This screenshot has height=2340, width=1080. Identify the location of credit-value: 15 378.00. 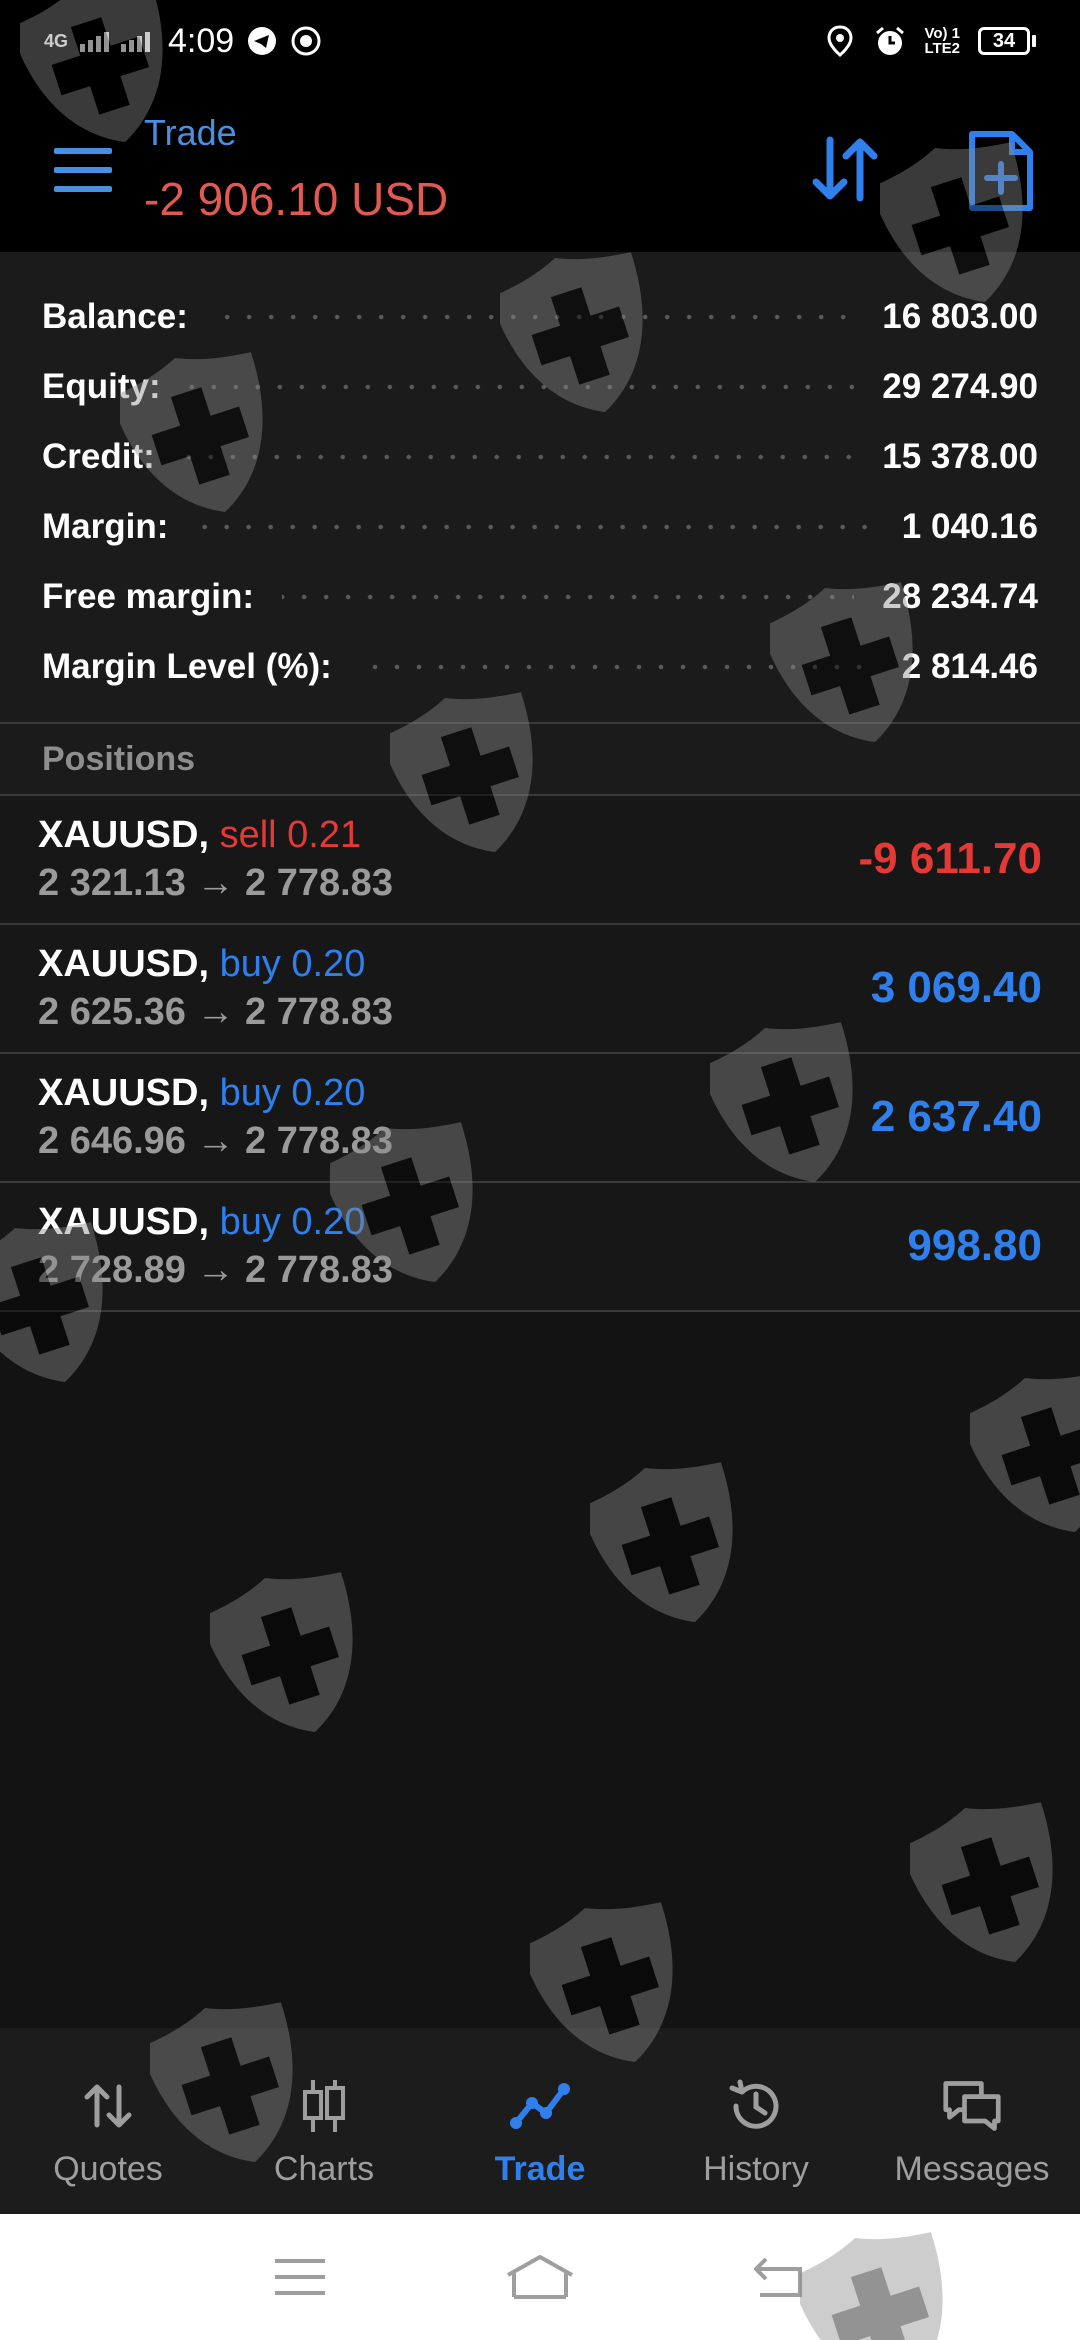
(960, 456).